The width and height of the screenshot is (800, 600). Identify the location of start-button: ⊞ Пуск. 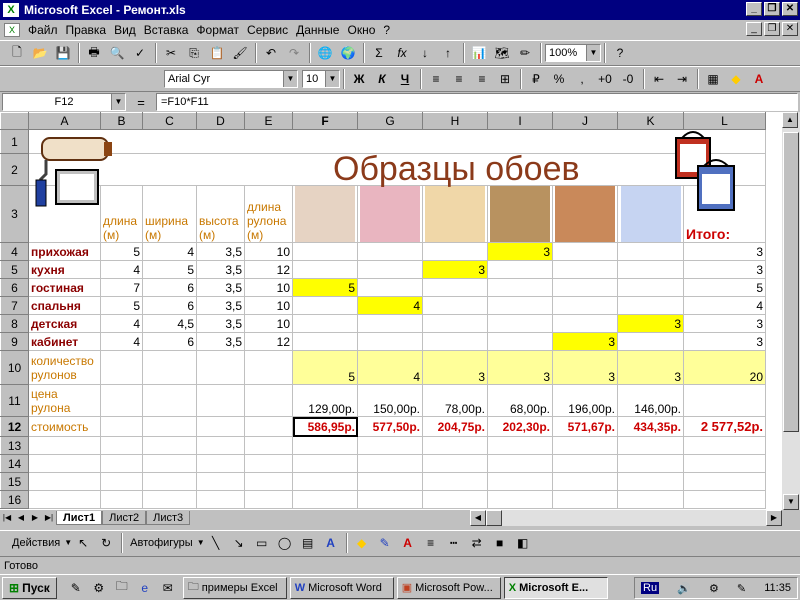
(29, 587).